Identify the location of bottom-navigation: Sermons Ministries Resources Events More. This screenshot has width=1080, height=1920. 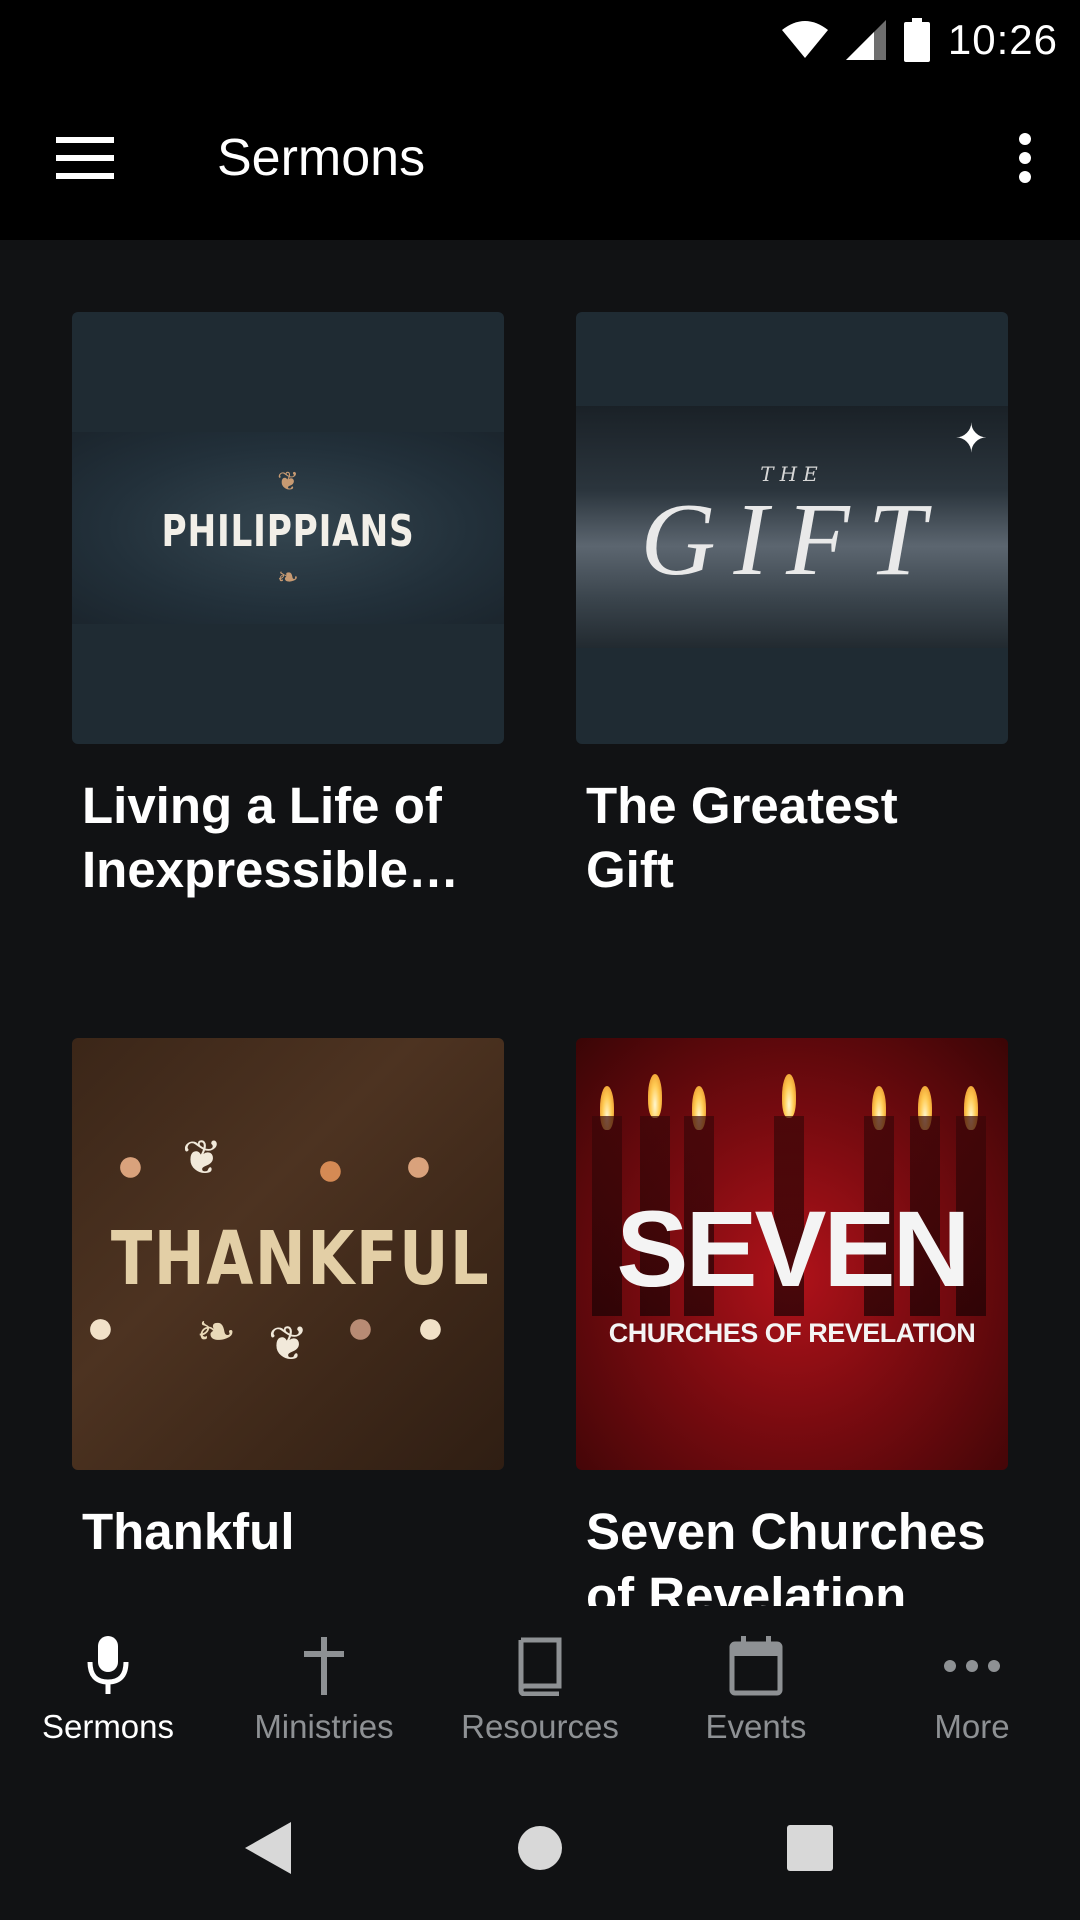
(540, 1690).